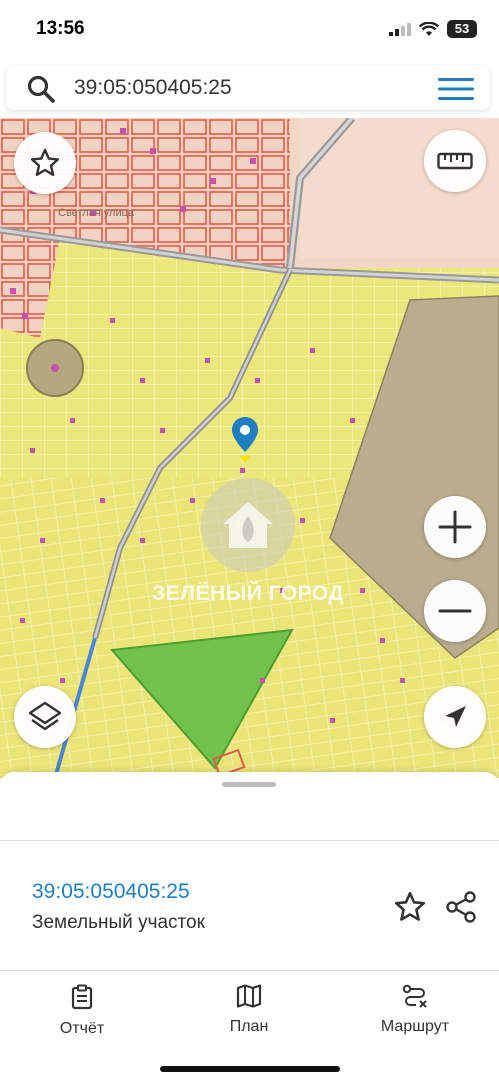 The height and width of the screenshot is (1080, 499). What do you see at coordinates (456, 89) in the screenshot?
I see `menu-icon` at bounding box center [456, 89].